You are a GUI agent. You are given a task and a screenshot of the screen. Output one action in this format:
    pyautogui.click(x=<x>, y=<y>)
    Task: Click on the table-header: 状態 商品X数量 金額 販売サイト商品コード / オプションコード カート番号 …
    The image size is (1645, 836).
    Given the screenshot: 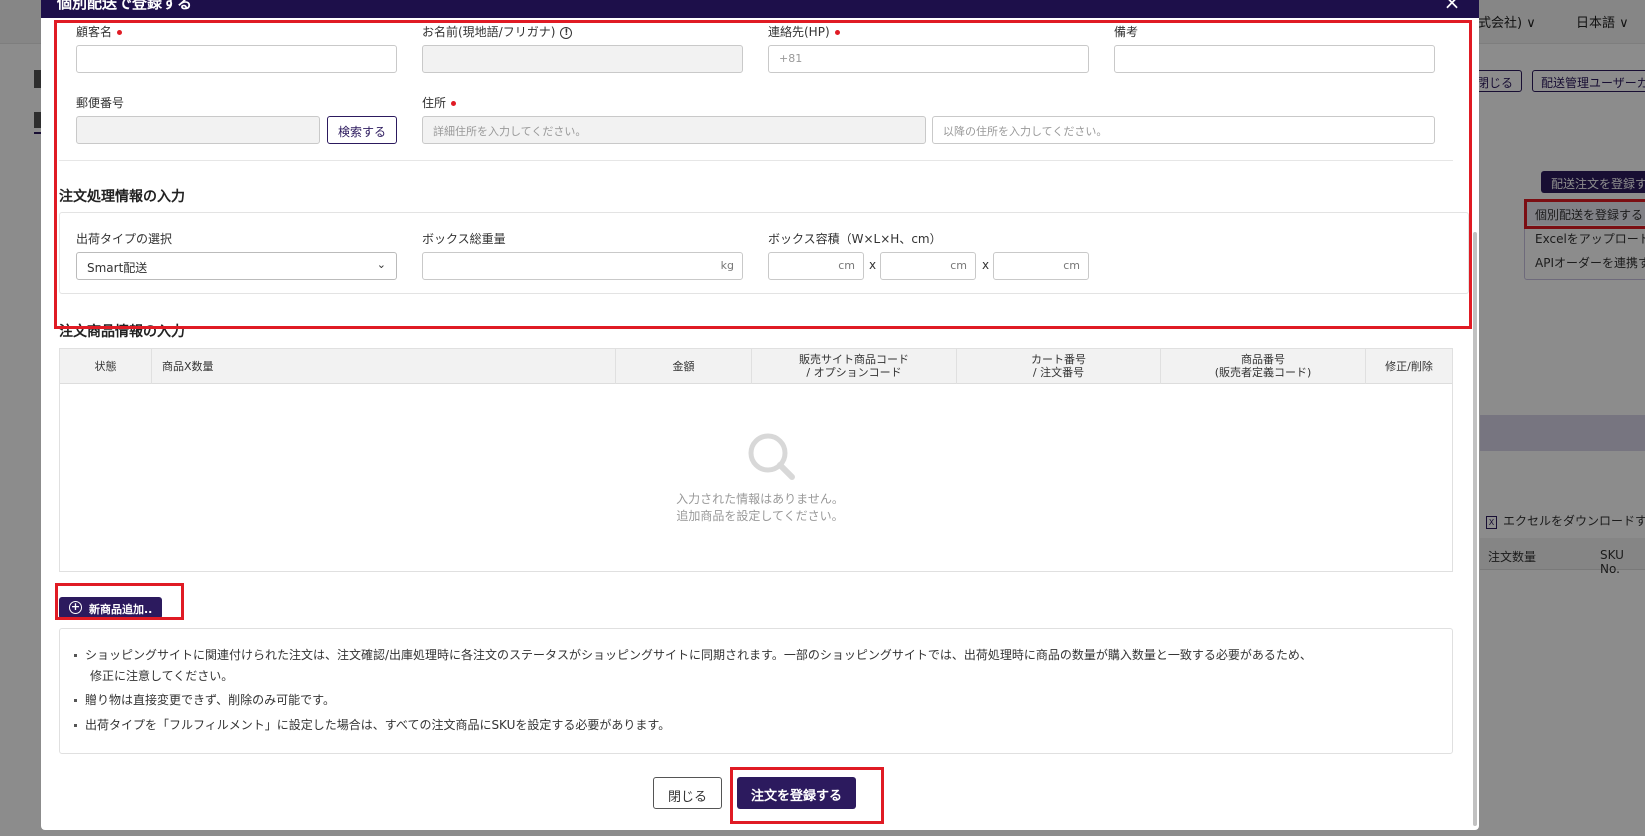 What is the action you would take?
    pyautogui.click(x=756, y=366)
    